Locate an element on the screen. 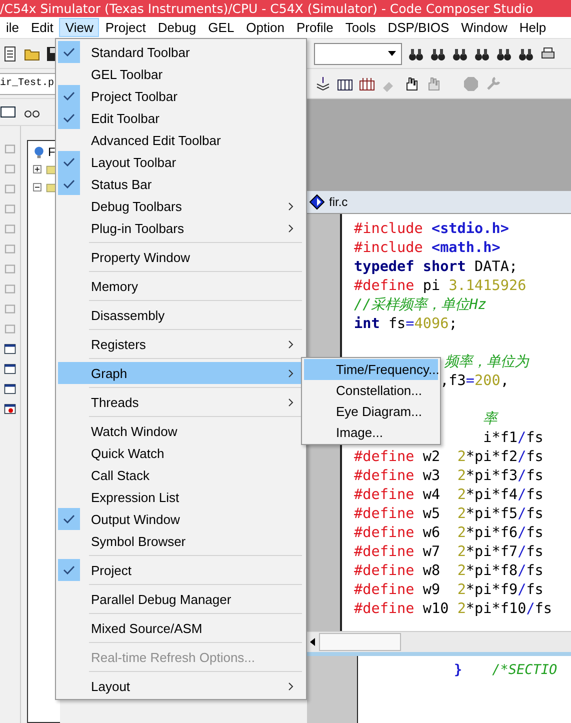 The image size is (571, 723). tree-item: F is located at coordinates (52, 152).